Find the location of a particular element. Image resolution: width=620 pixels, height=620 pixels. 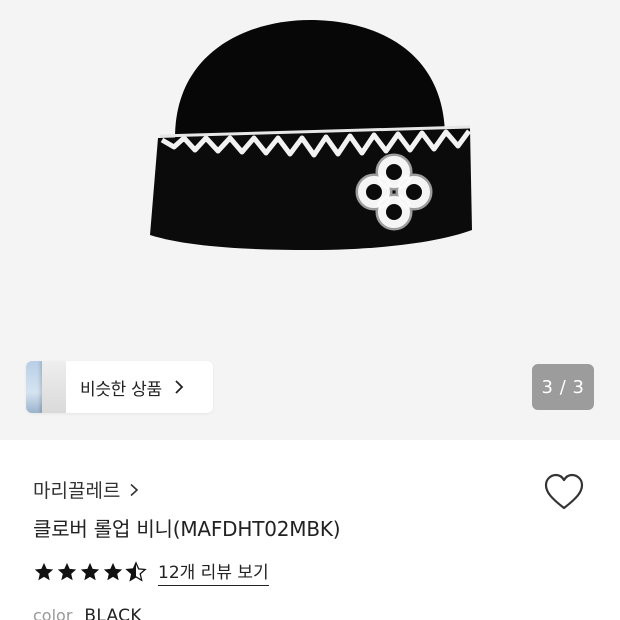

image-page-counter: 3 / 3 is located at coordinates (563, 387).